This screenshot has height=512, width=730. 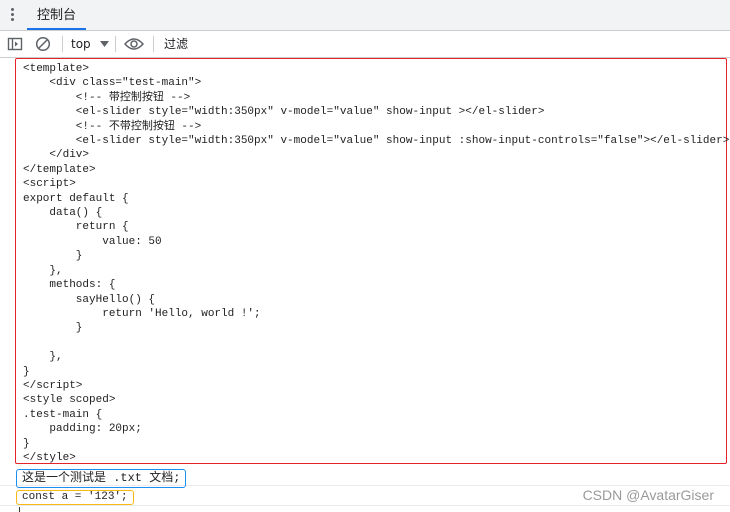 I want to click on context-label: top, so click(x=81, y=44).